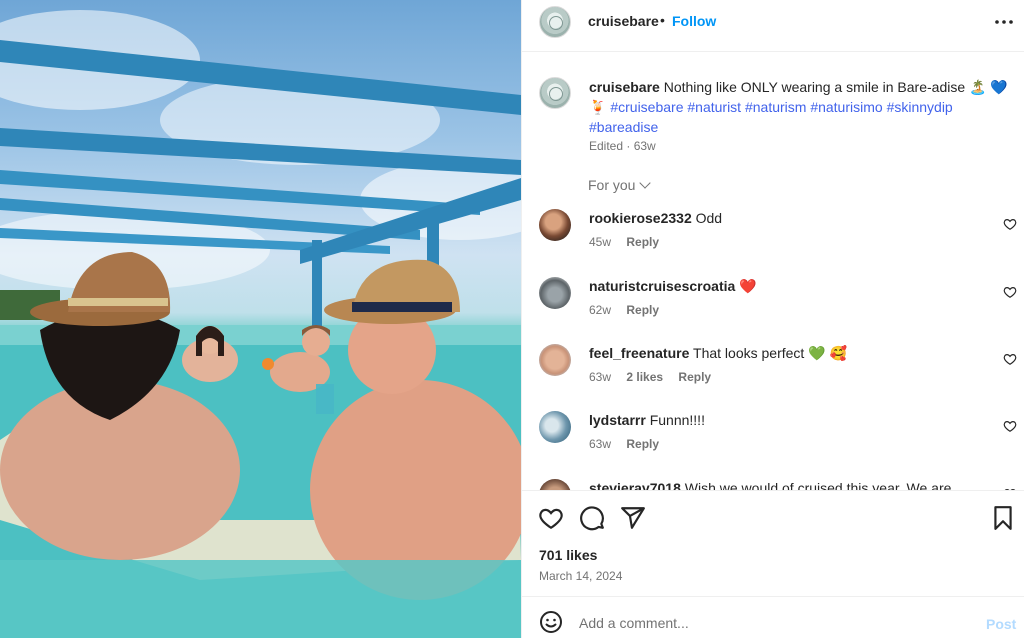  What do you see at coordinates (748, 286) in the screenshot?
I see `comment-body: ❤️` at bounding box center [748, 286].